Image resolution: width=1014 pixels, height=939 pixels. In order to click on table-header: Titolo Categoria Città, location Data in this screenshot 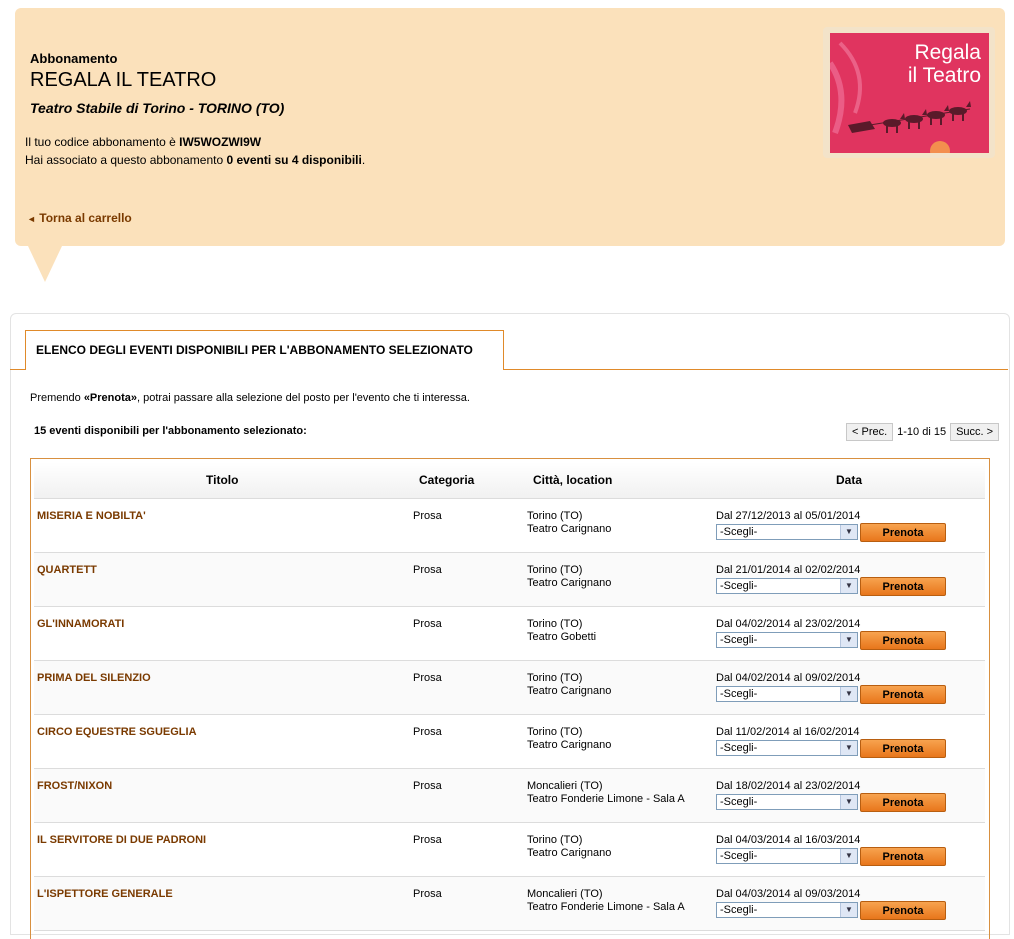, I will do `click(509, 480)`.